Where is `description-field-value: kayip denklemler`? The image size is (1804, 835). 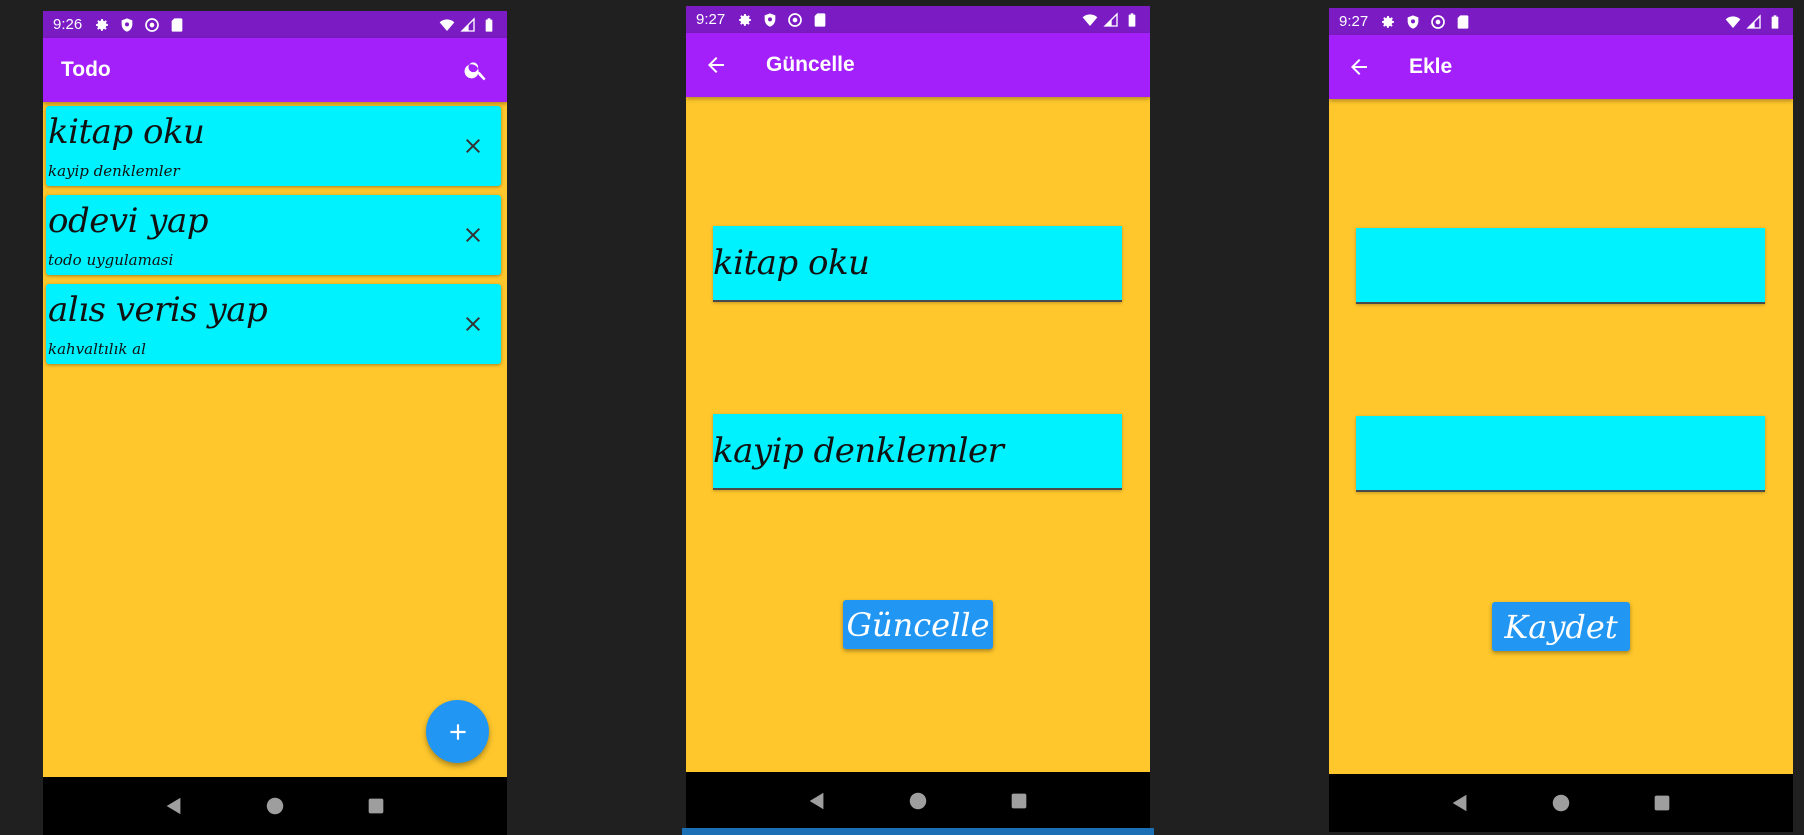
description-field-value: kayip denklemler is located at coordinates (858, 451).